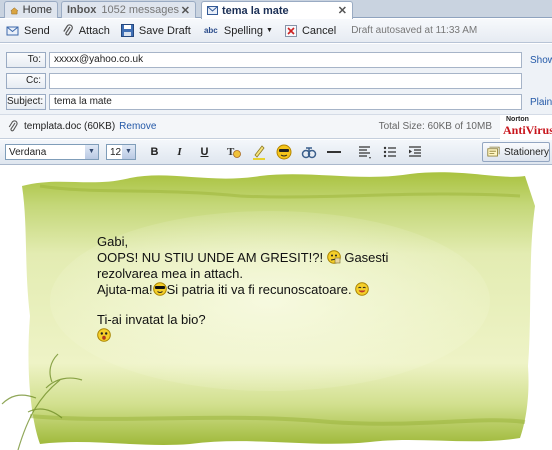  Describe the element at coordinates (26, 60) in the screenshot. I see `to-label: To:` at that location.